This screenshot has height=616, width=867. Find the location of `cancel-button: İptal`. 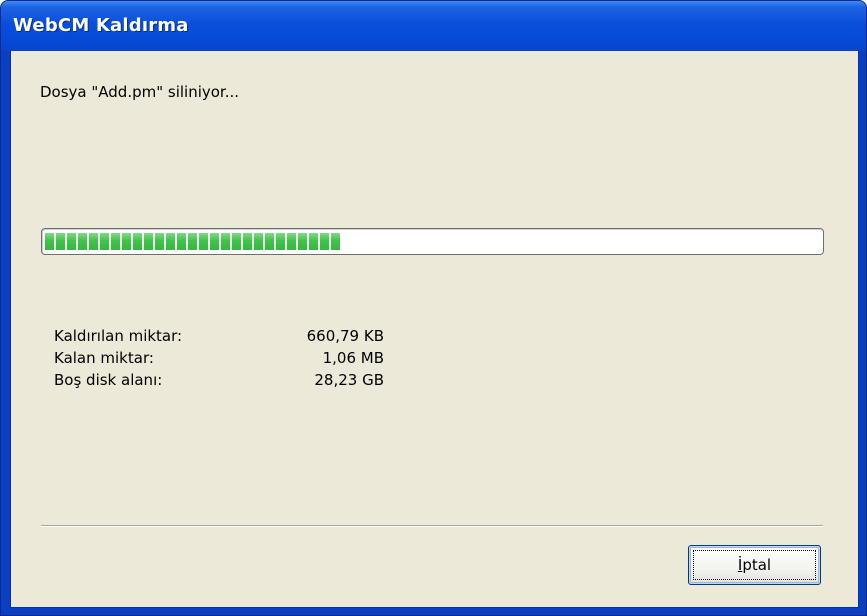

cancel-button: İptal is located at coordinates (754, 565).